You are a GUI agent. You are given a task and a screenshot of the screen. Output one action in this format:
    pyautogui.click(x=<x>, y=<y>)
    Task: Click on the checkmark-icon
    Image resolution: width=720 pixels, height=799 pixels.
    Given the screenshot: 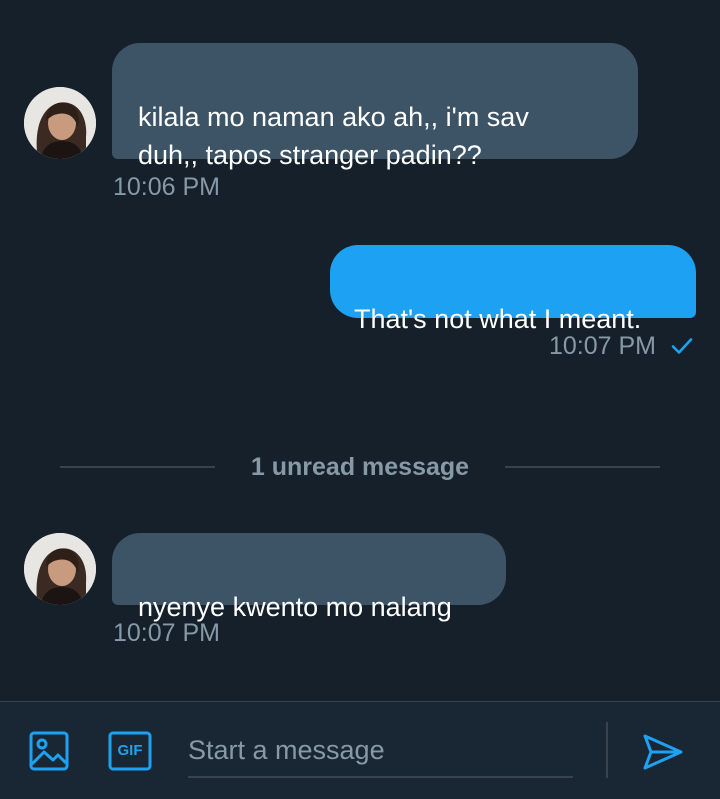 What is the action you would take?
    pyautogui.click(x=682, y=346)
    